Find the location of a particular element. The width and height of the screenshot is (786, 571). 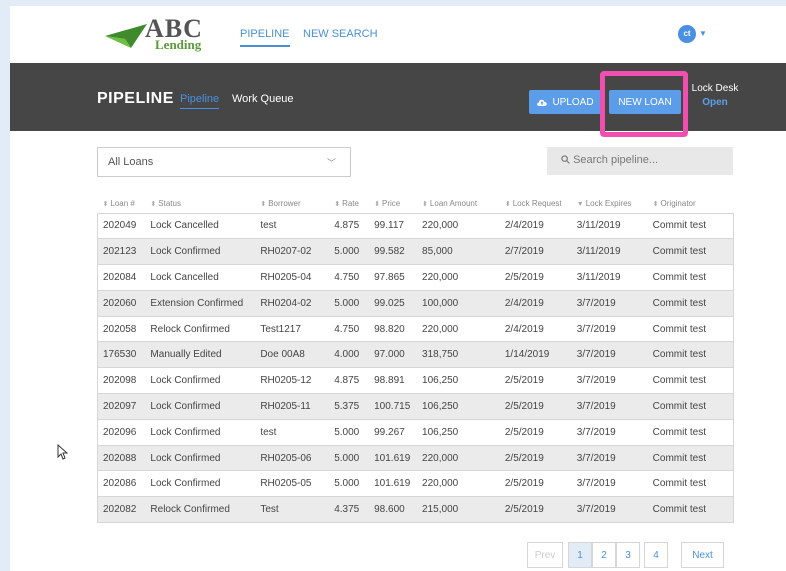

cell-loan-number: 202058 is located at coordinates (121, 329).